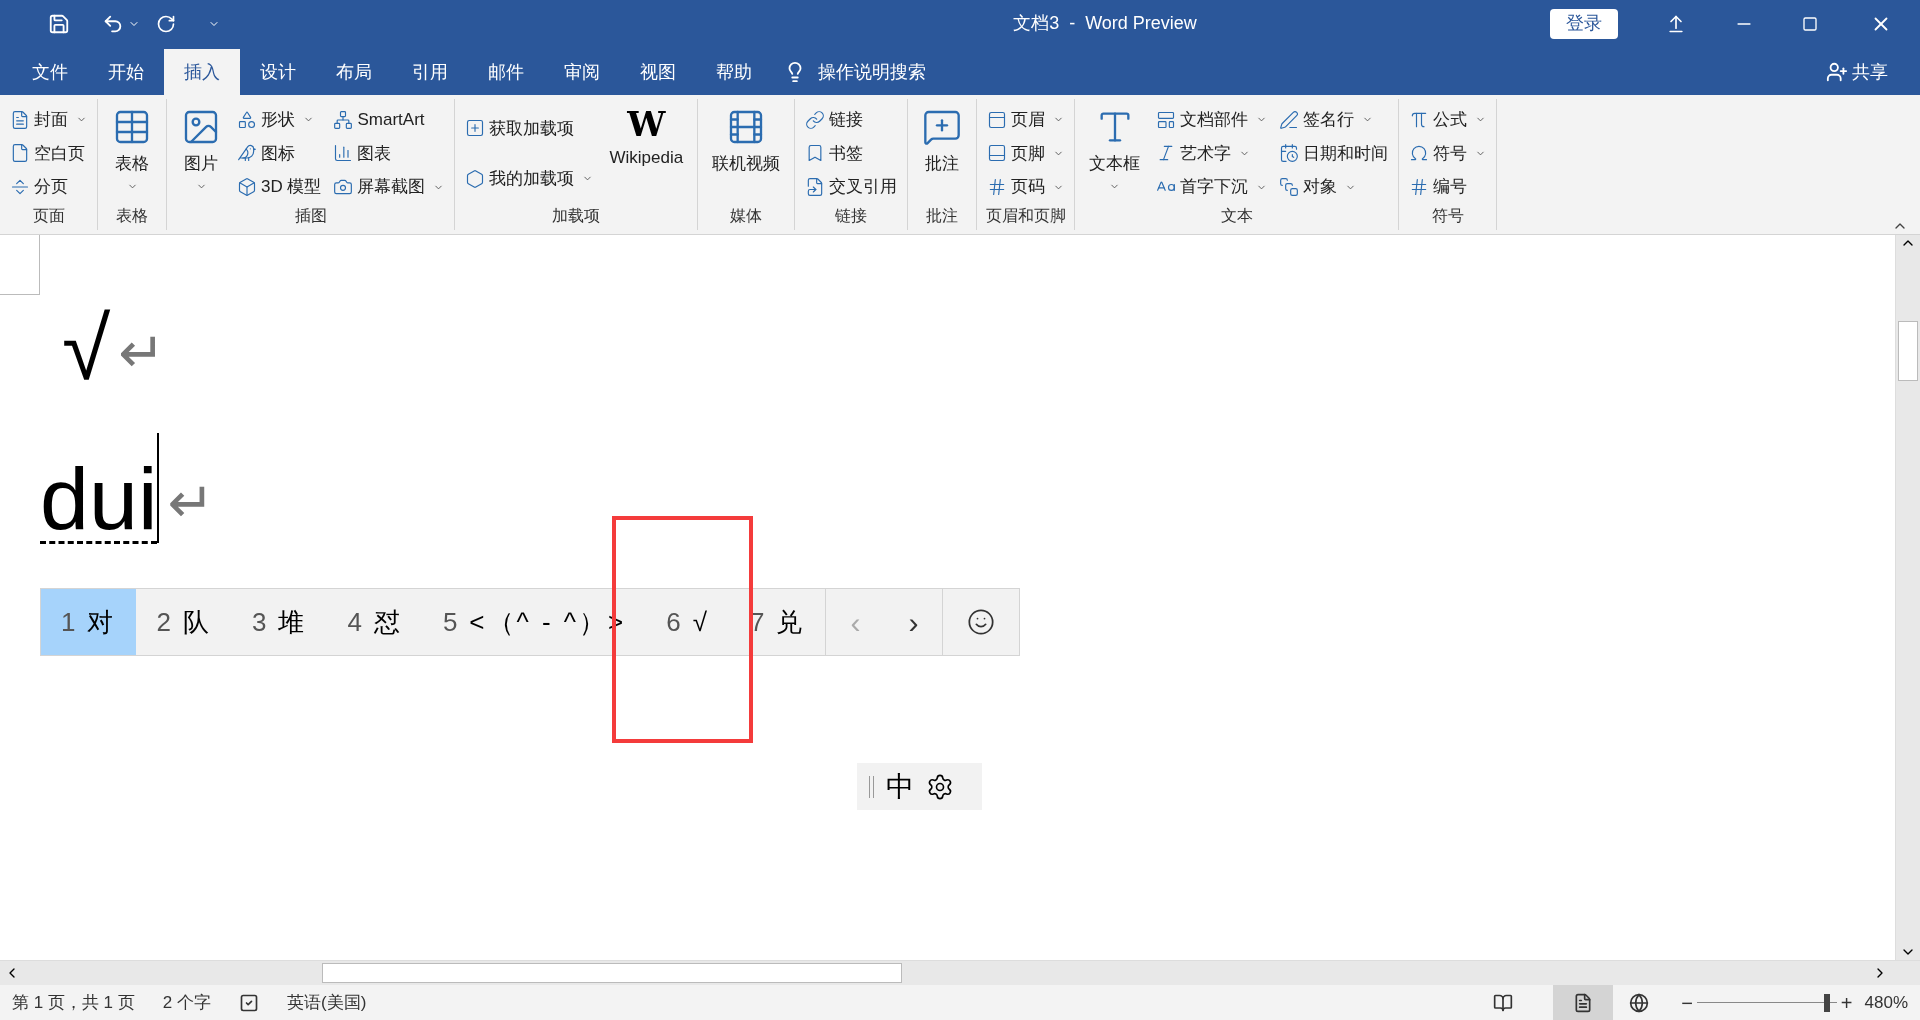 This screenshot has width=1920, height=1020. Describe the element at coordinates (1289, 153) in the screenshot. I see `calendar-icon` at that location.